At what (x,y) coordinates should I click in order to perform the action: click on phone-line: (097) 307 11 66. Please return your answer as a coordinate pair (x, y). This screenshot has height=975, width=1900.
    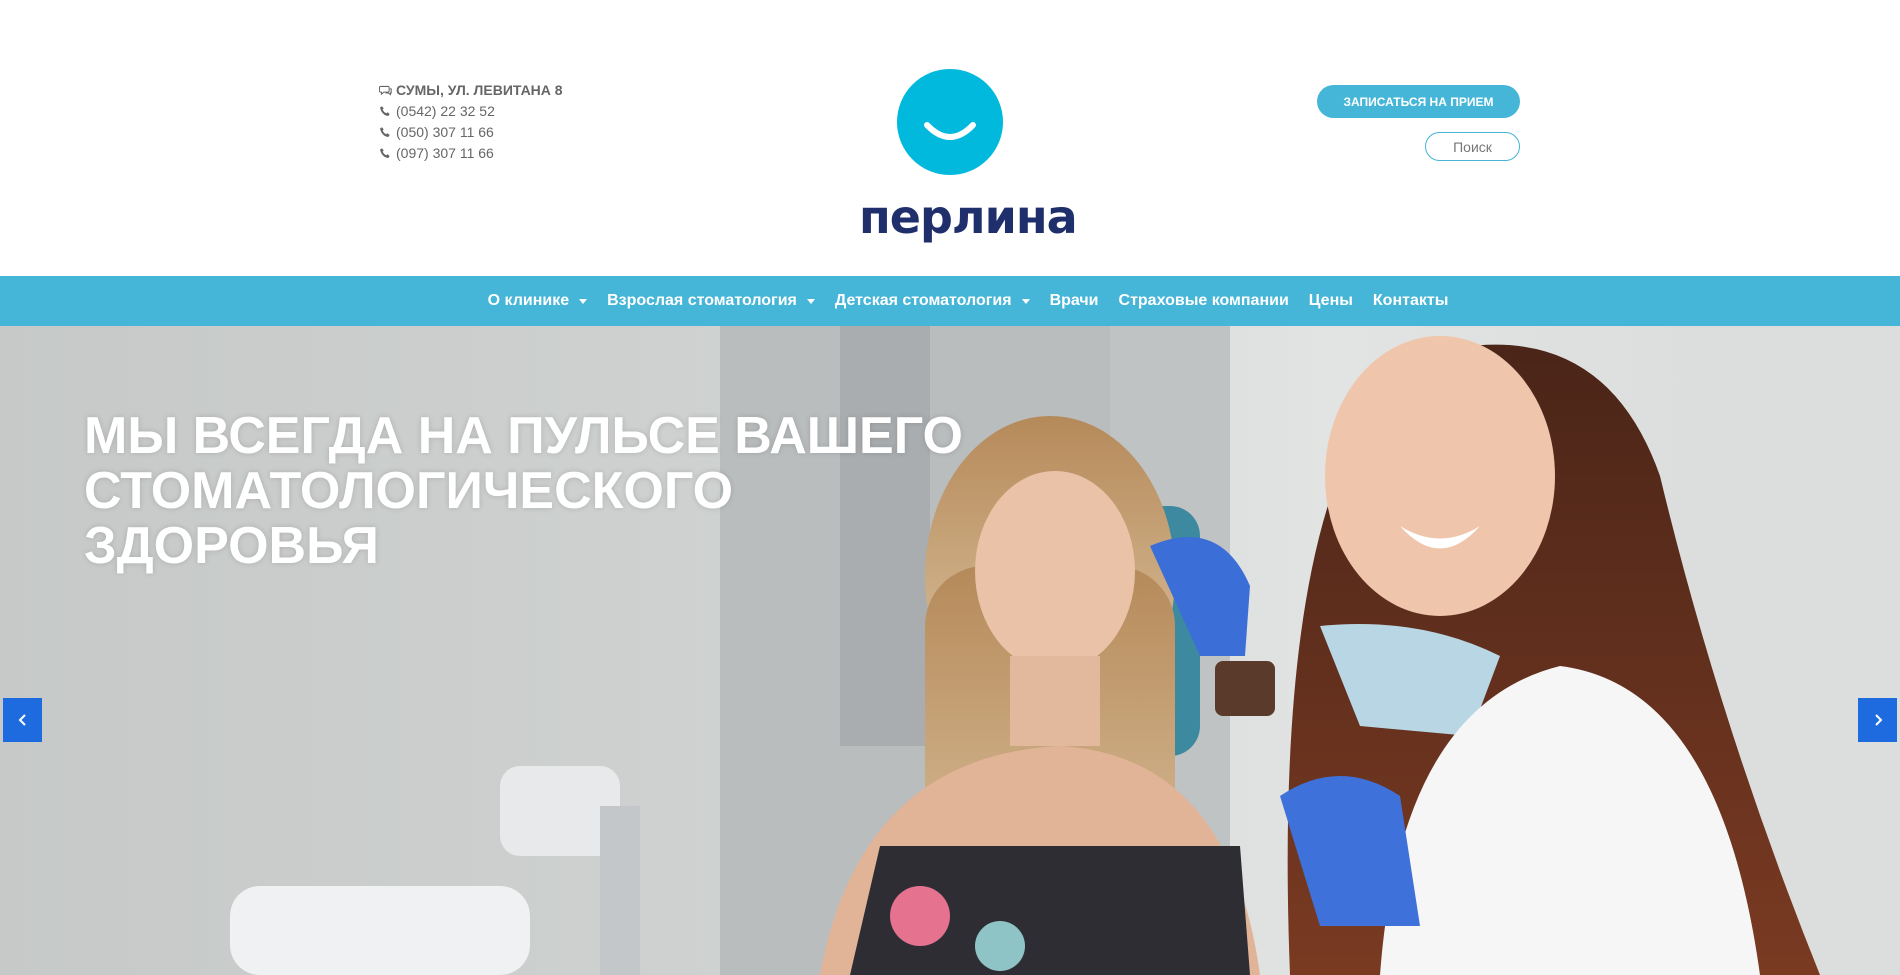
    Looking at the image, I should click on (471, 153).